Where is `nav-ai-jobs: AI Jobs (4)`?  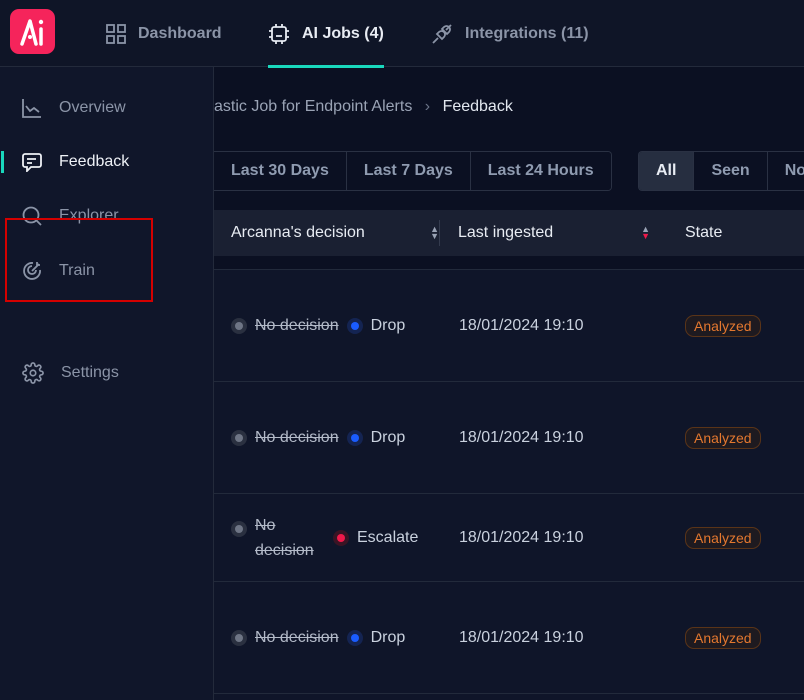 nav-ai-jobs: AI Jobs (4) is located at coordinates (326, 34).